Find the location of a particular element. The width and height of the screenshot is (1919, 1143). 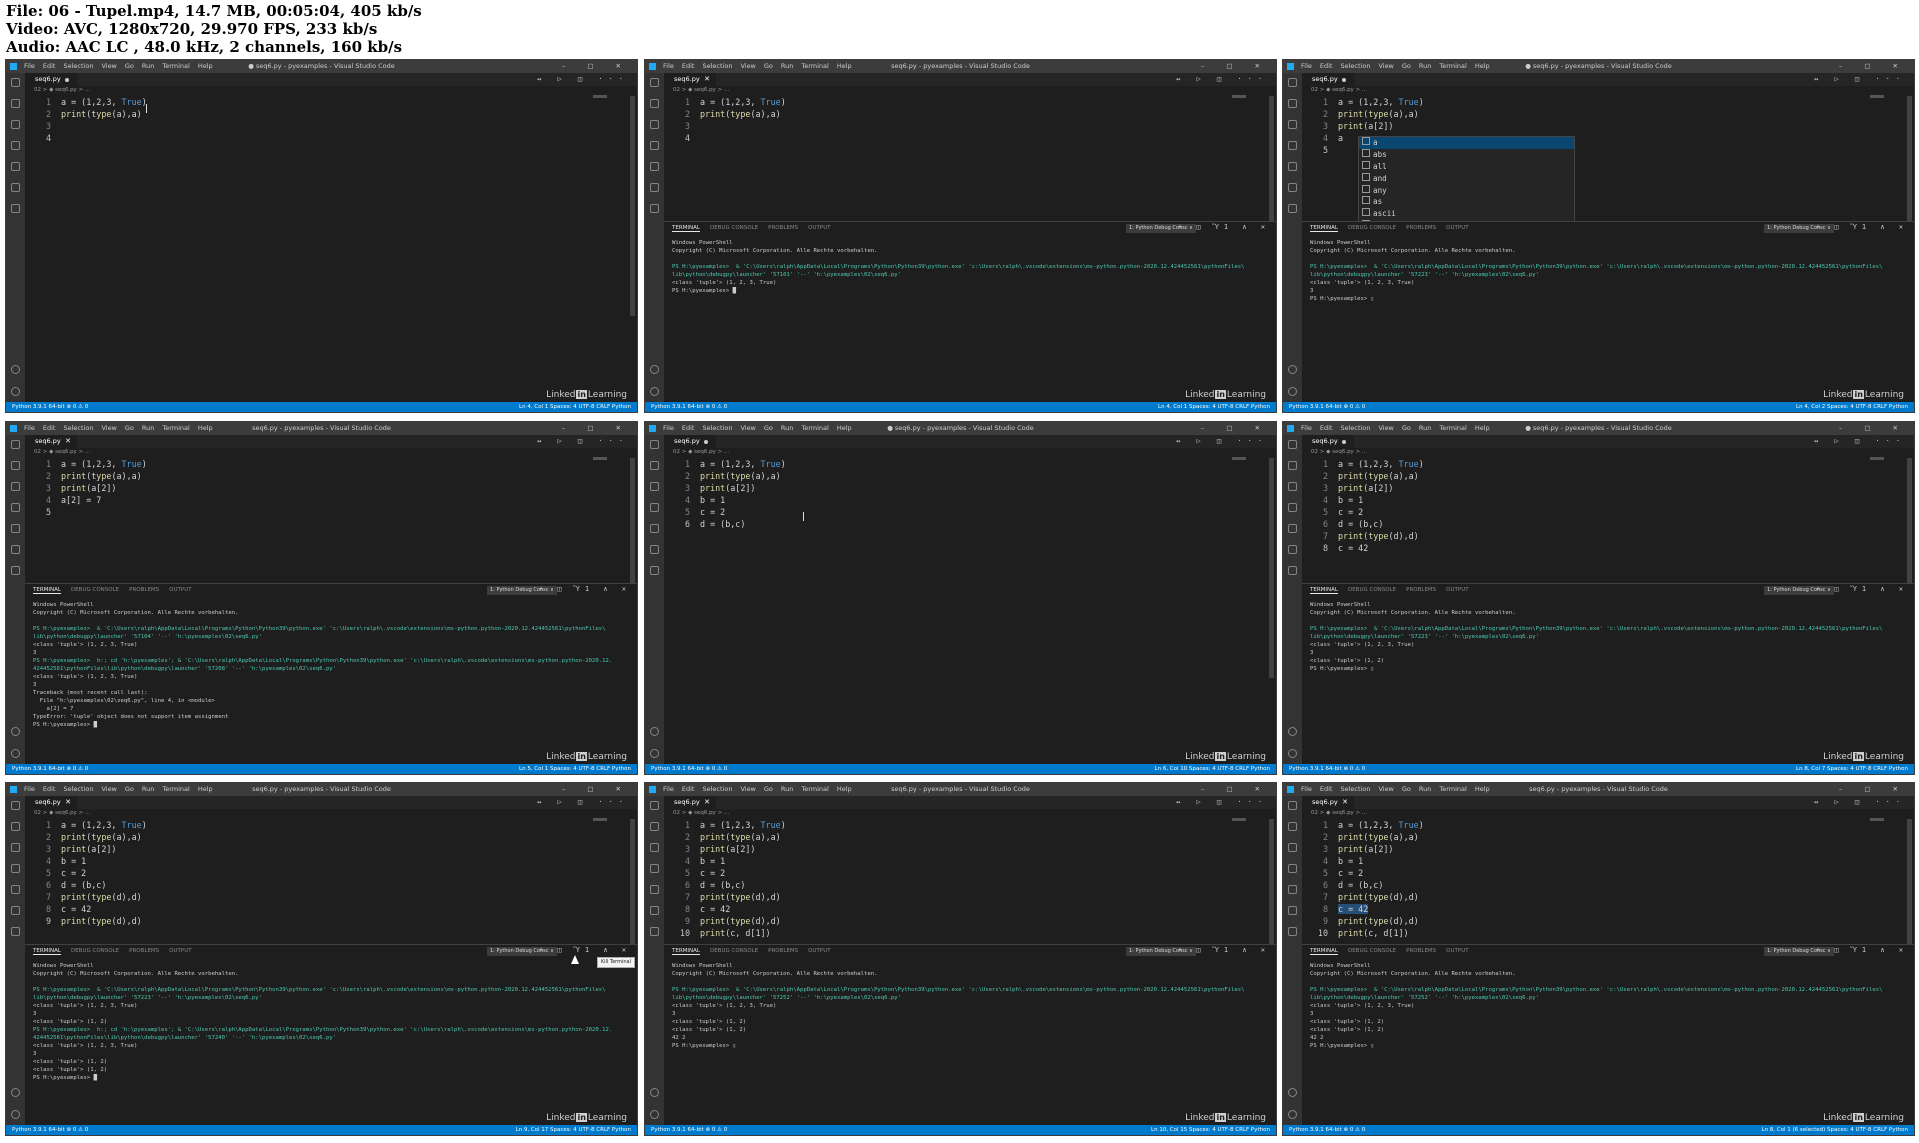

suggestion-item: as is located at coordinates (1466, 202).